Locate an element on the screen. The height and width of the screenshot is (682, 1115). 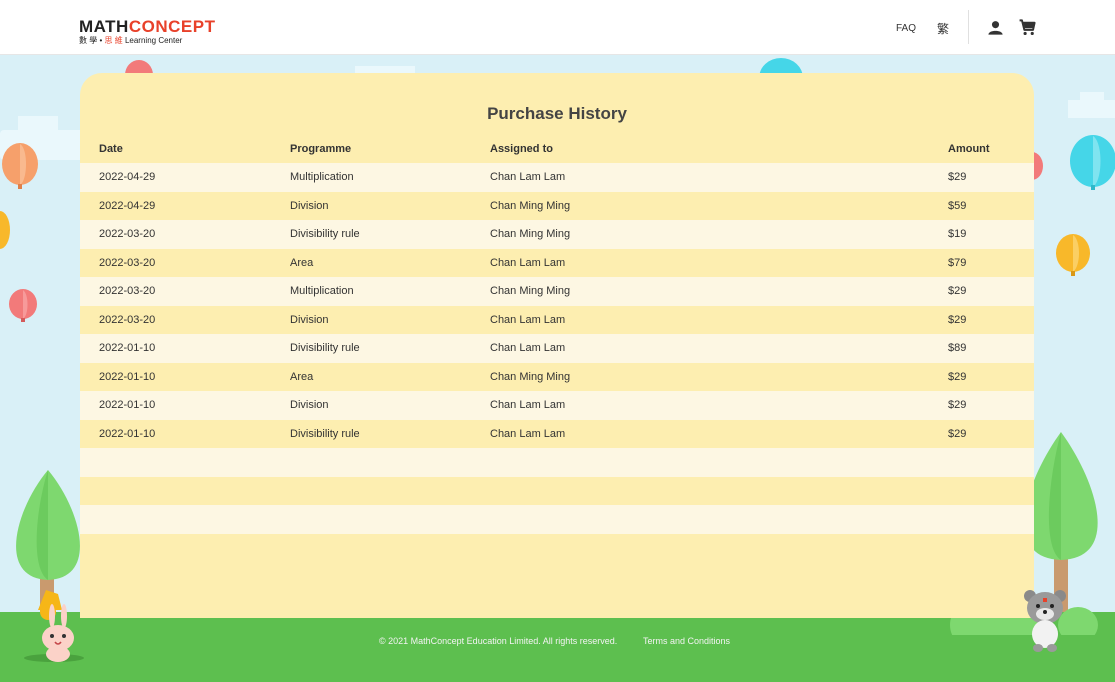
logo-subtitle: 數 學 • 思 維 Learning Center is located at coordinates (147, 40).